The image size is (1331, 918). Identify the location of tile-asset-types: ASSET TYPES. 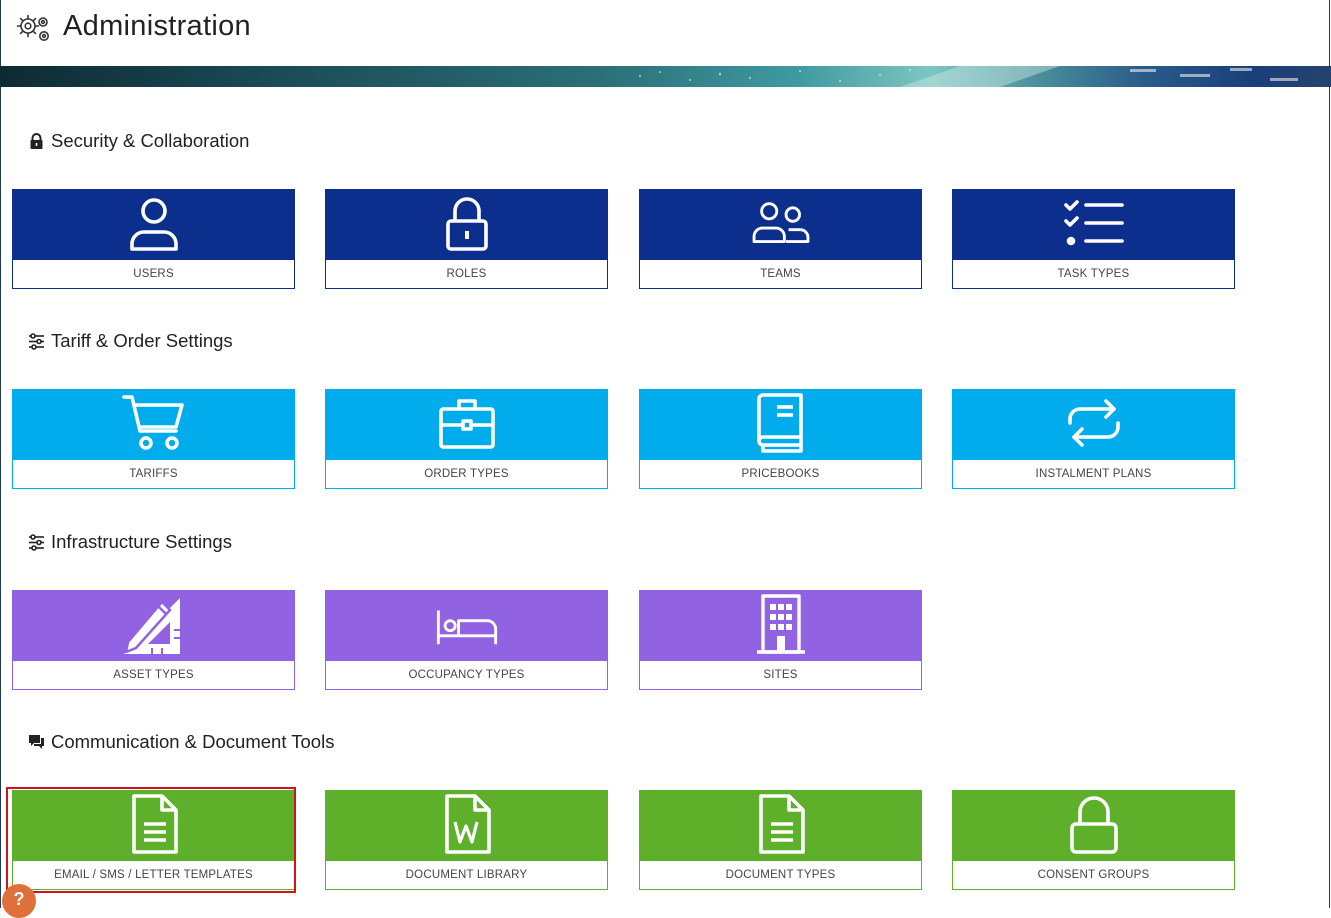
(153, 640).